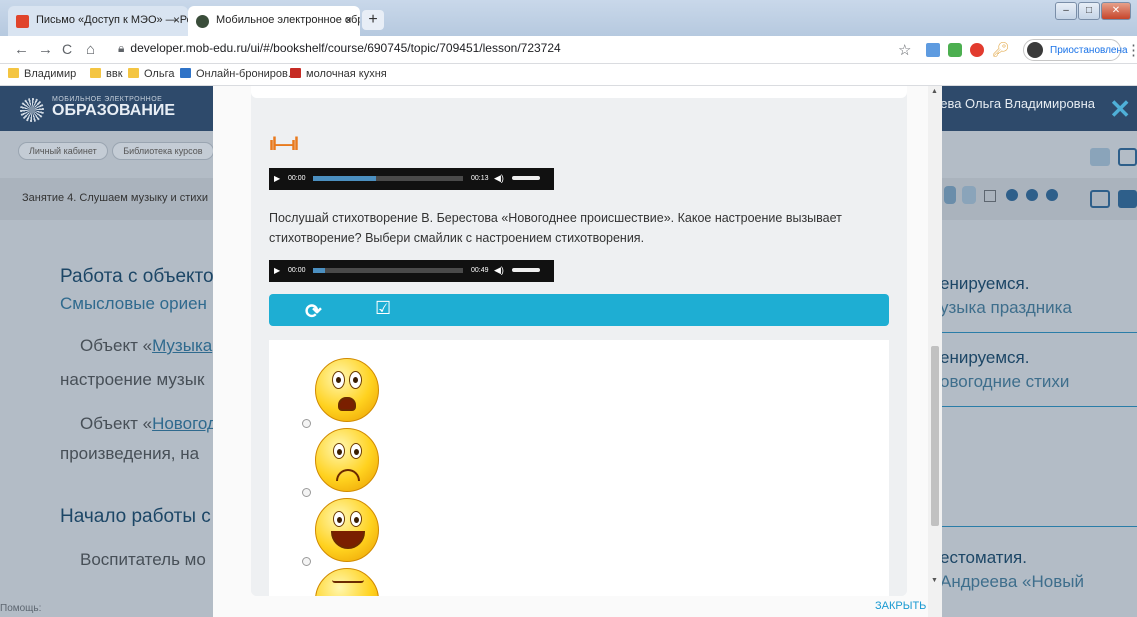 This screenshot has height=617, width=1137. What do you see at coordinates (135, 516) in the screenshot?
I see `section-heading: Начало работы с` at bounding box center [135, 516].